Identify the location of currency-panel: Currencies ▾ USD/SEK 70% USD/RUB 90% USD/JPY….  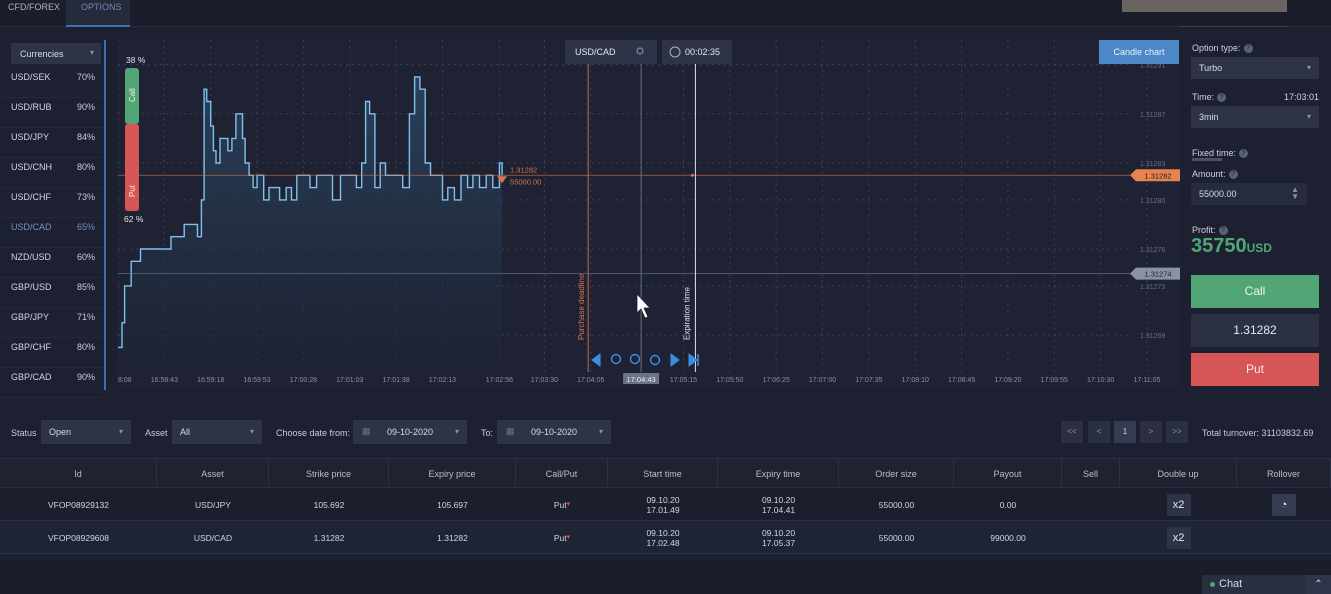
(52, 219).